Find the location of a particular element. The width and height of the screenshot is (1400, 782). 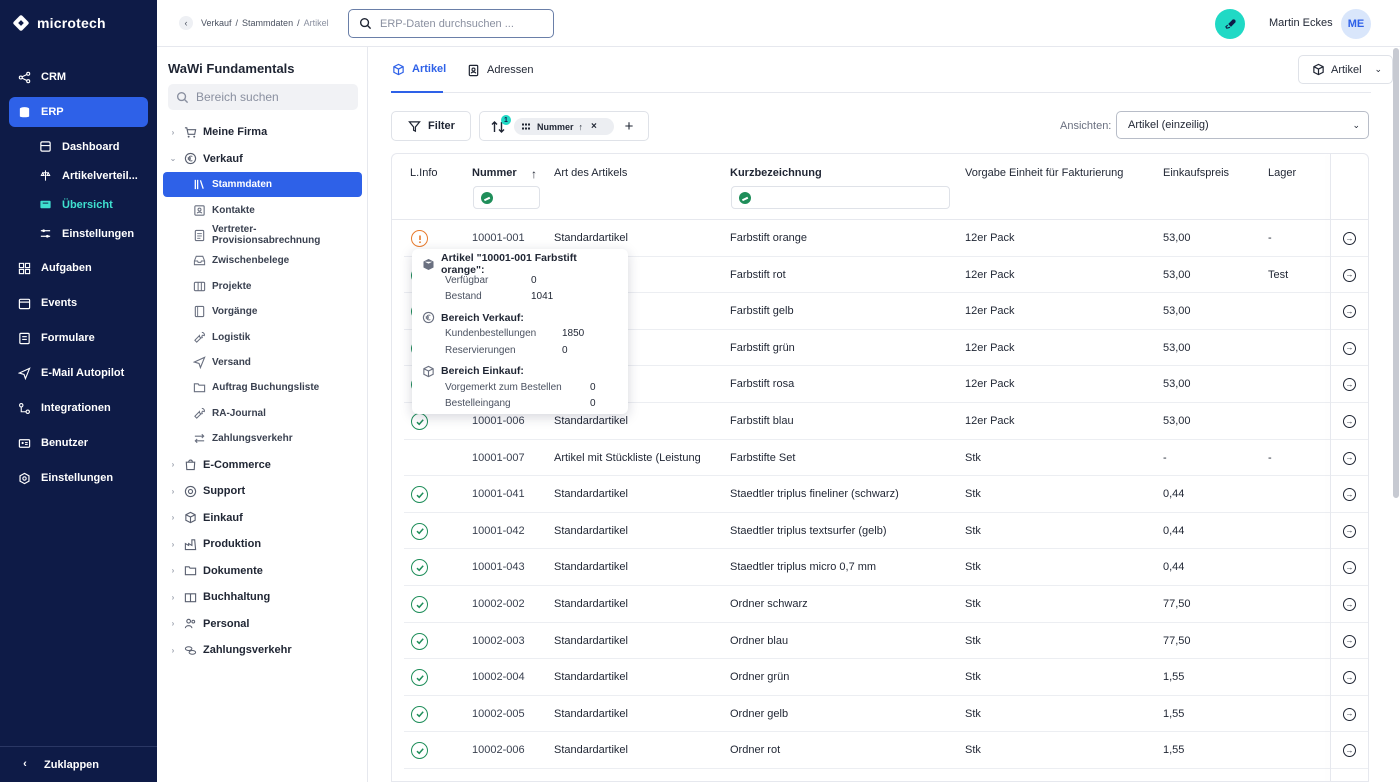

tree-item-versand: Versand is located at coordinates (262, 362).